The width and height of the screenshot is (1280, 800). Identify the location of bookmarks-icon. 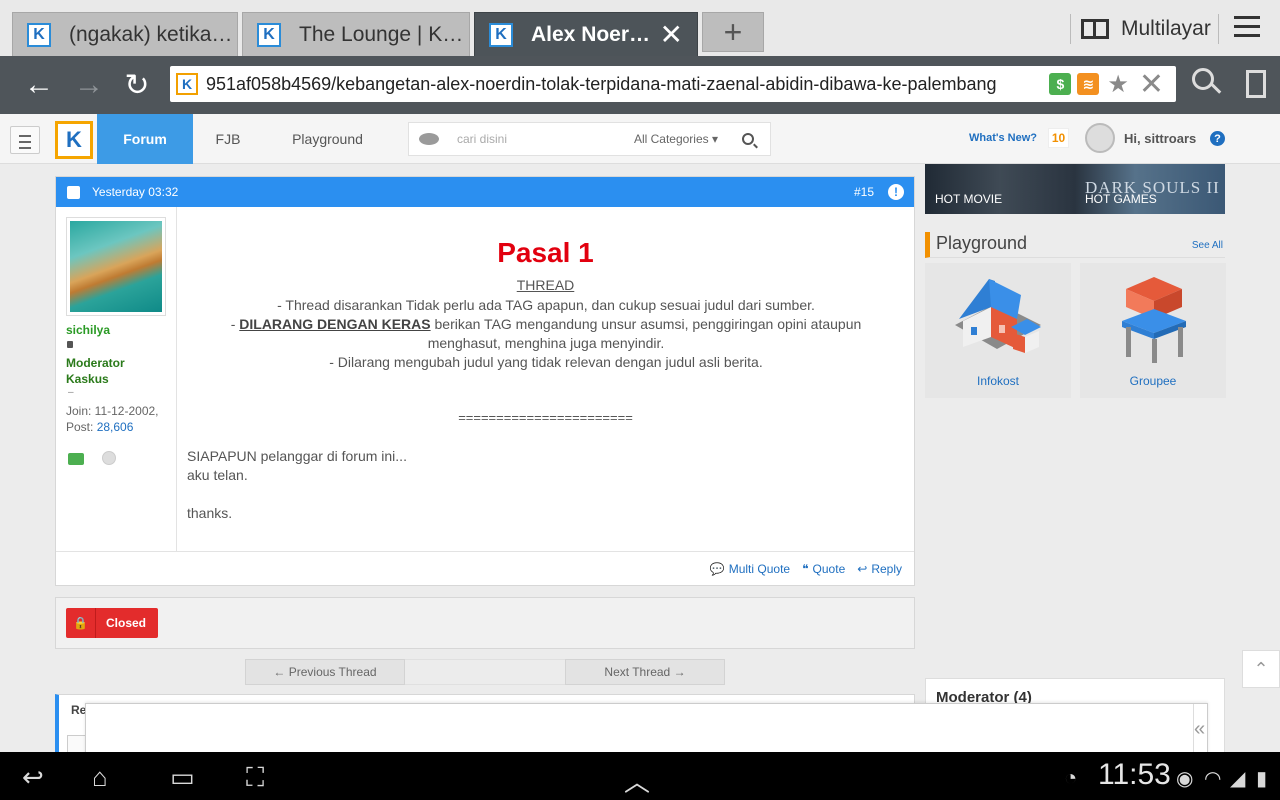
(1256, 84).